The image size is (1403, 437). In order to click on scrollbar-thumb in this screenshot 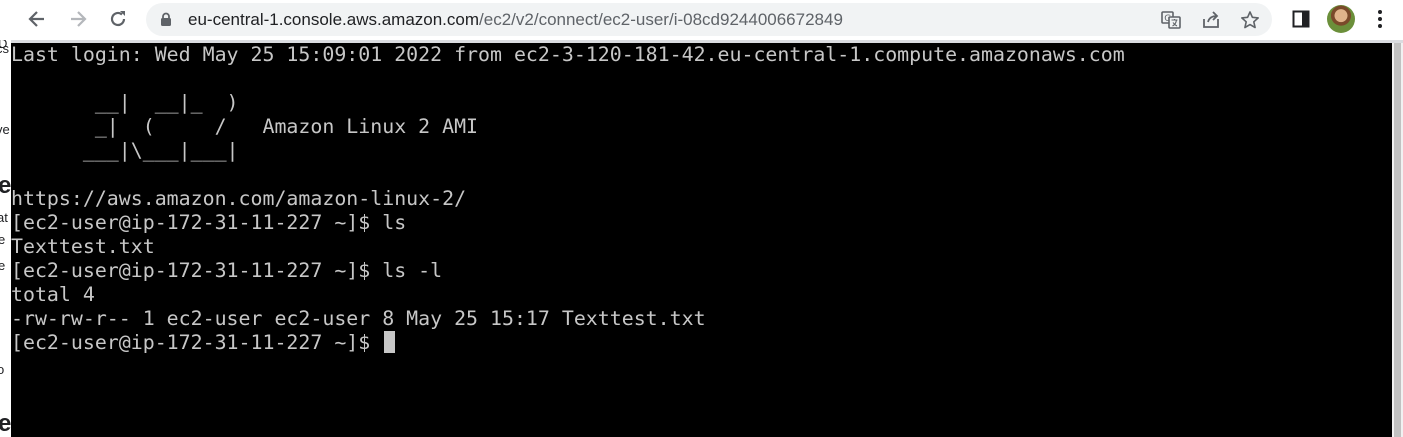, I will do `click(1397, 240)`.